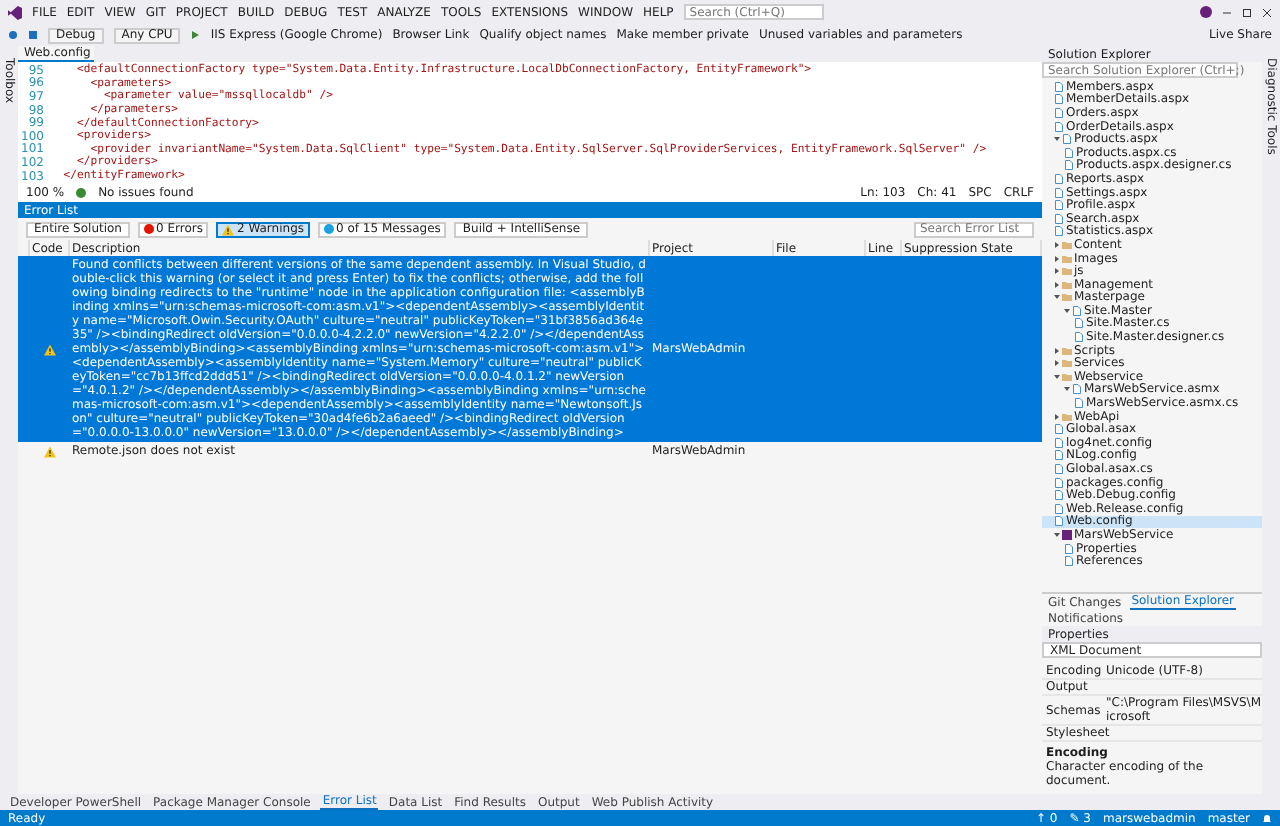 This screenshot has width=1280, height=826. What do you see at coordinates (1067, 416) in the screenshot?
I see `folder-icon` at bounding box center [1067, 416].